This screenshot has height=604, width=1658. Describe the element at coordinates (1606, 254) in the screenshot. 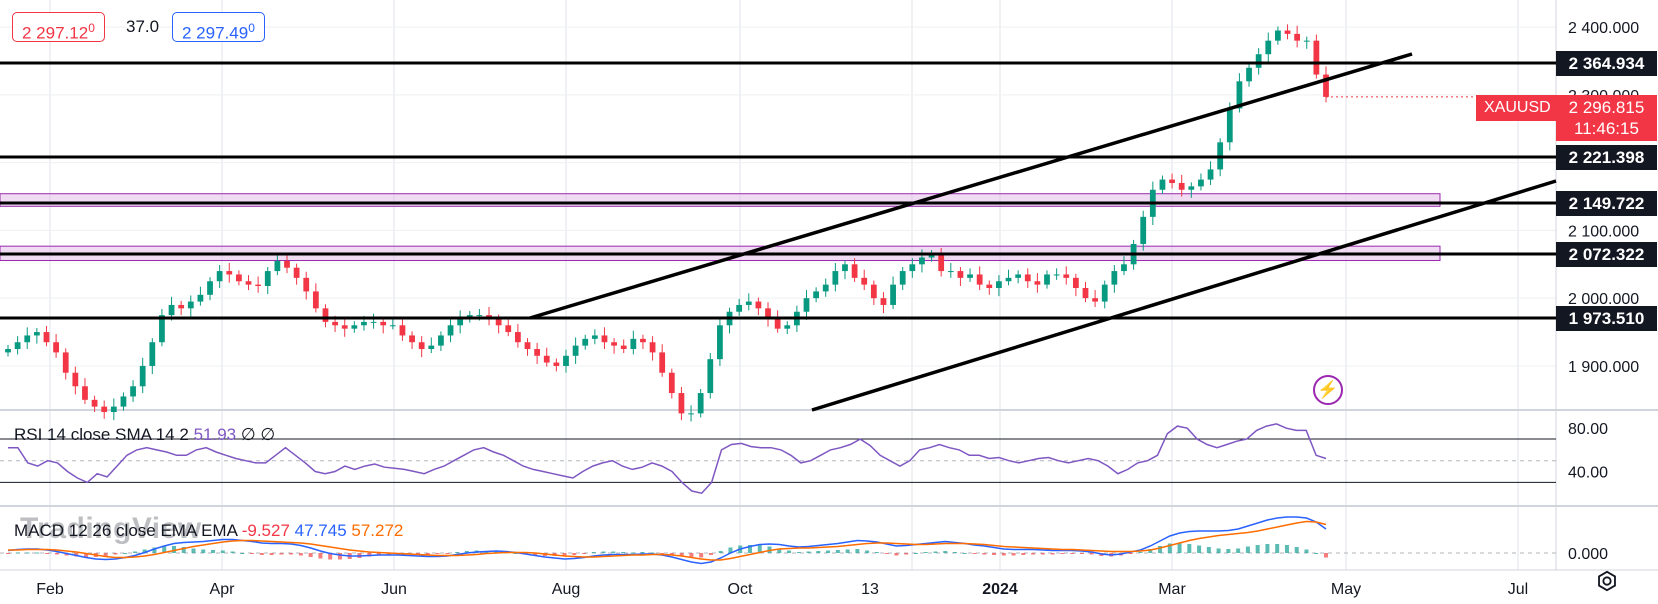

I see `level-tag-4: 2 072.322` at that location.